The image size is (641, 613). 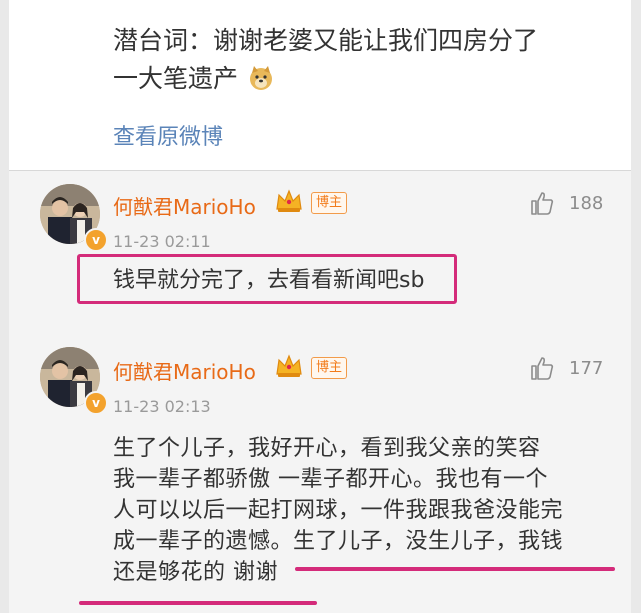 What do you see at coordinates (4, 306) in the screenshot?
I see `left-frame` at bounding box center [4, 306].